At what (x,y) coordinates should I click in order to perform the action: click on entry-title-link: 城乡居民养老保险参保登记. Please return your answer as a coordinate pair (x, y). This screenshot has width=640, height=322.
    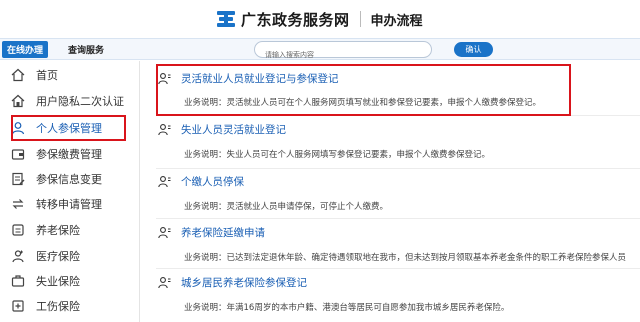
    Looking at the image, I should click on (244, 282).